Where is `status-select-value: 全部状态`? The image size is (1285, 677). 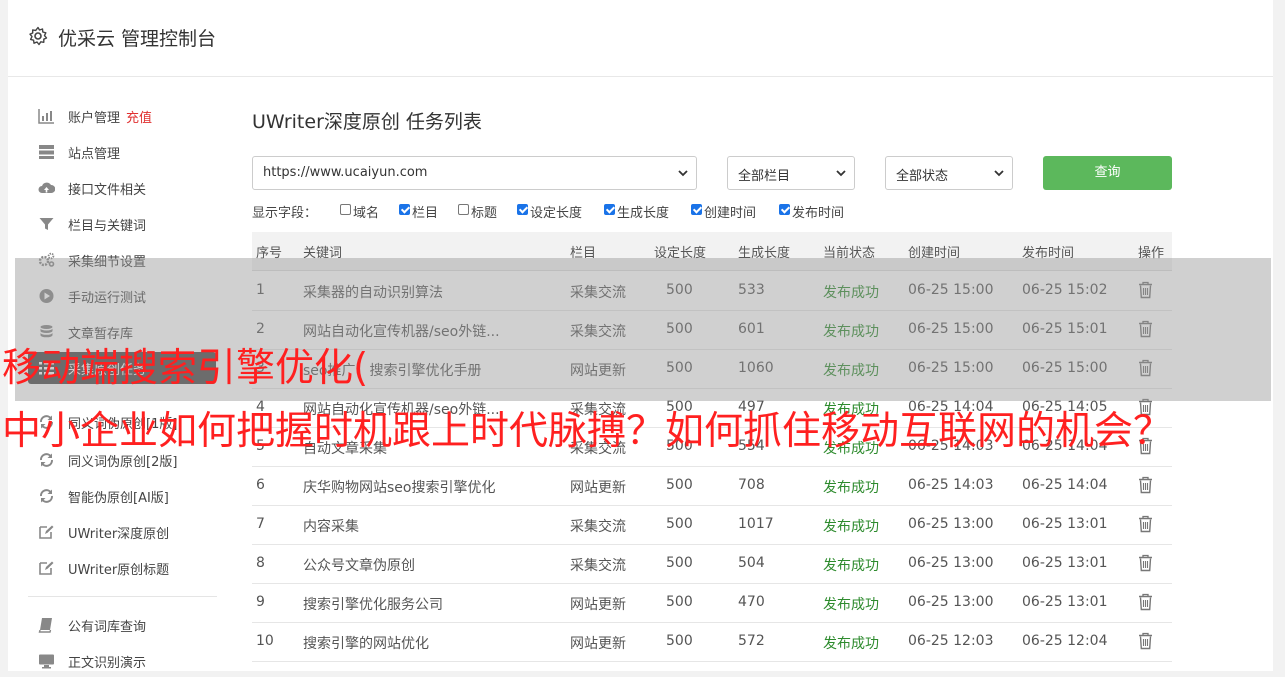
status-select-value: 全部状态 is located at coordinates (922, 176).